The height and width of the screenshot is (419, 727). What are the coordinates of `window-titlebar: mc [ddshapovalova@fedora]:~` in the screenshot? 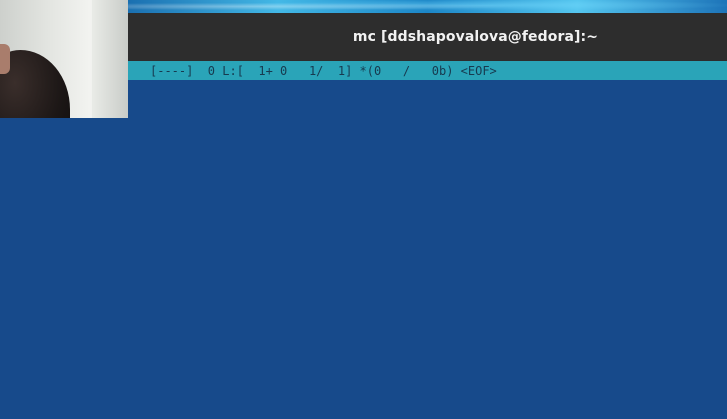 It's located at (427, 37).